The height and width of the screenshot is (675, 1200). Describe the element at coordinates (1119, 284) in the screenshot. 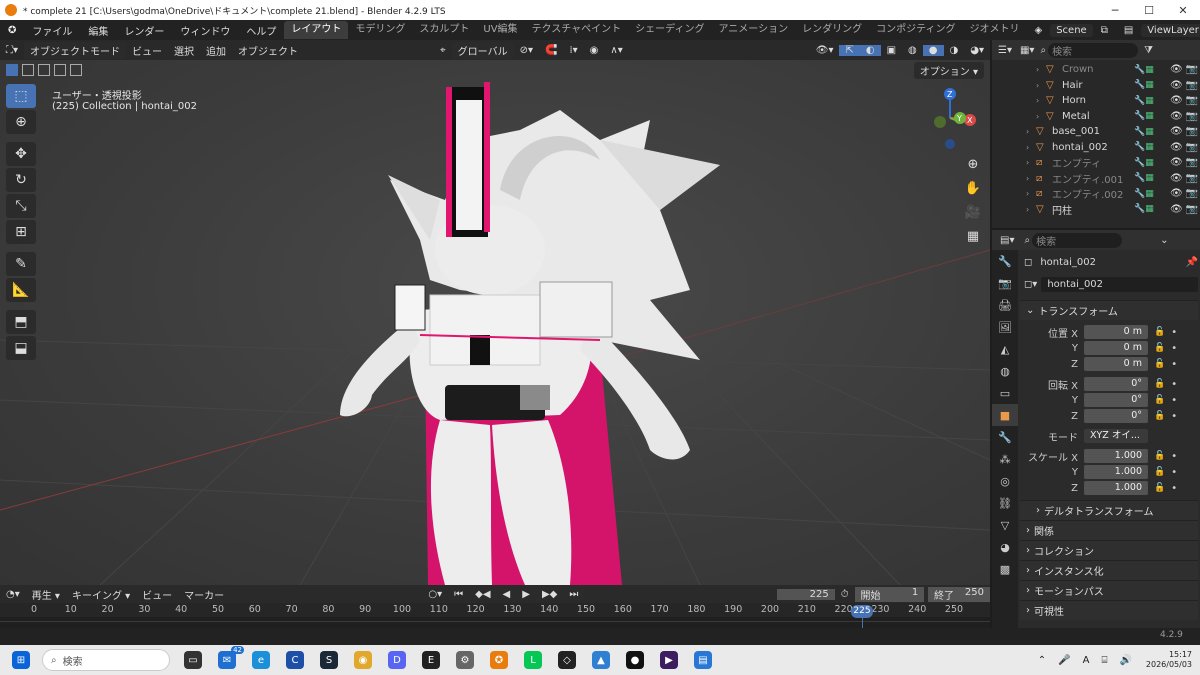

I see `object-name-field: hontai_002` at that location.